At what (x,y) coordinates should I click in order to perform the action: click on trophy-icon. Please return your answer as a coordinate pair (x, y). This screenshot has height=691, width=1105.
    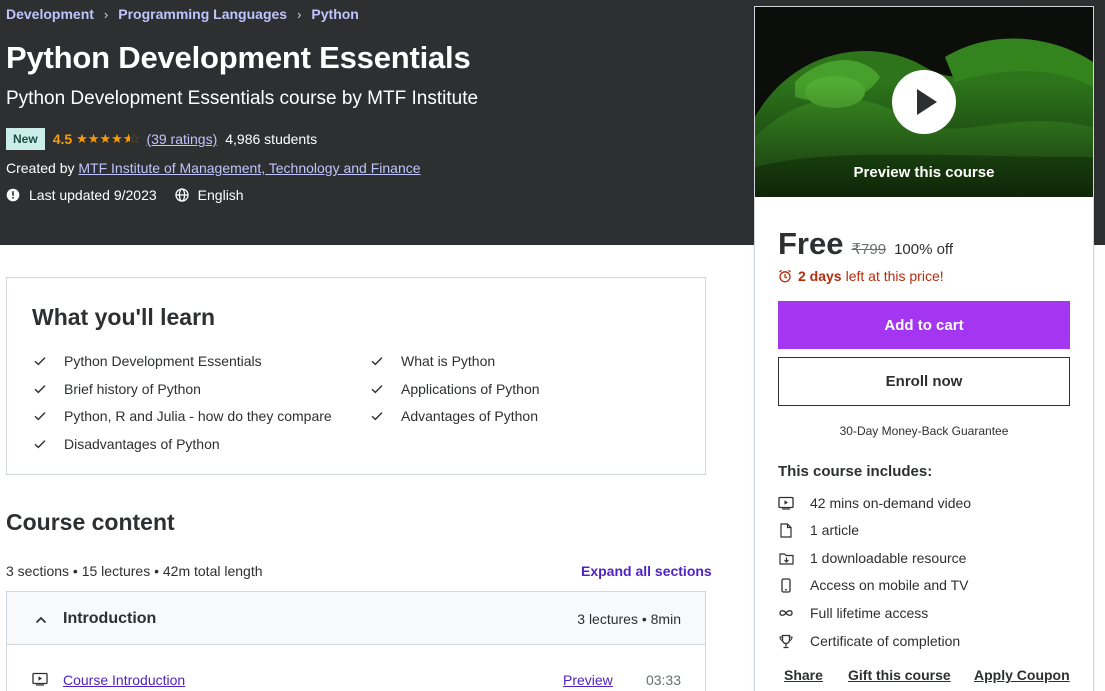
    Looking at the image, I should click on (786, 641).